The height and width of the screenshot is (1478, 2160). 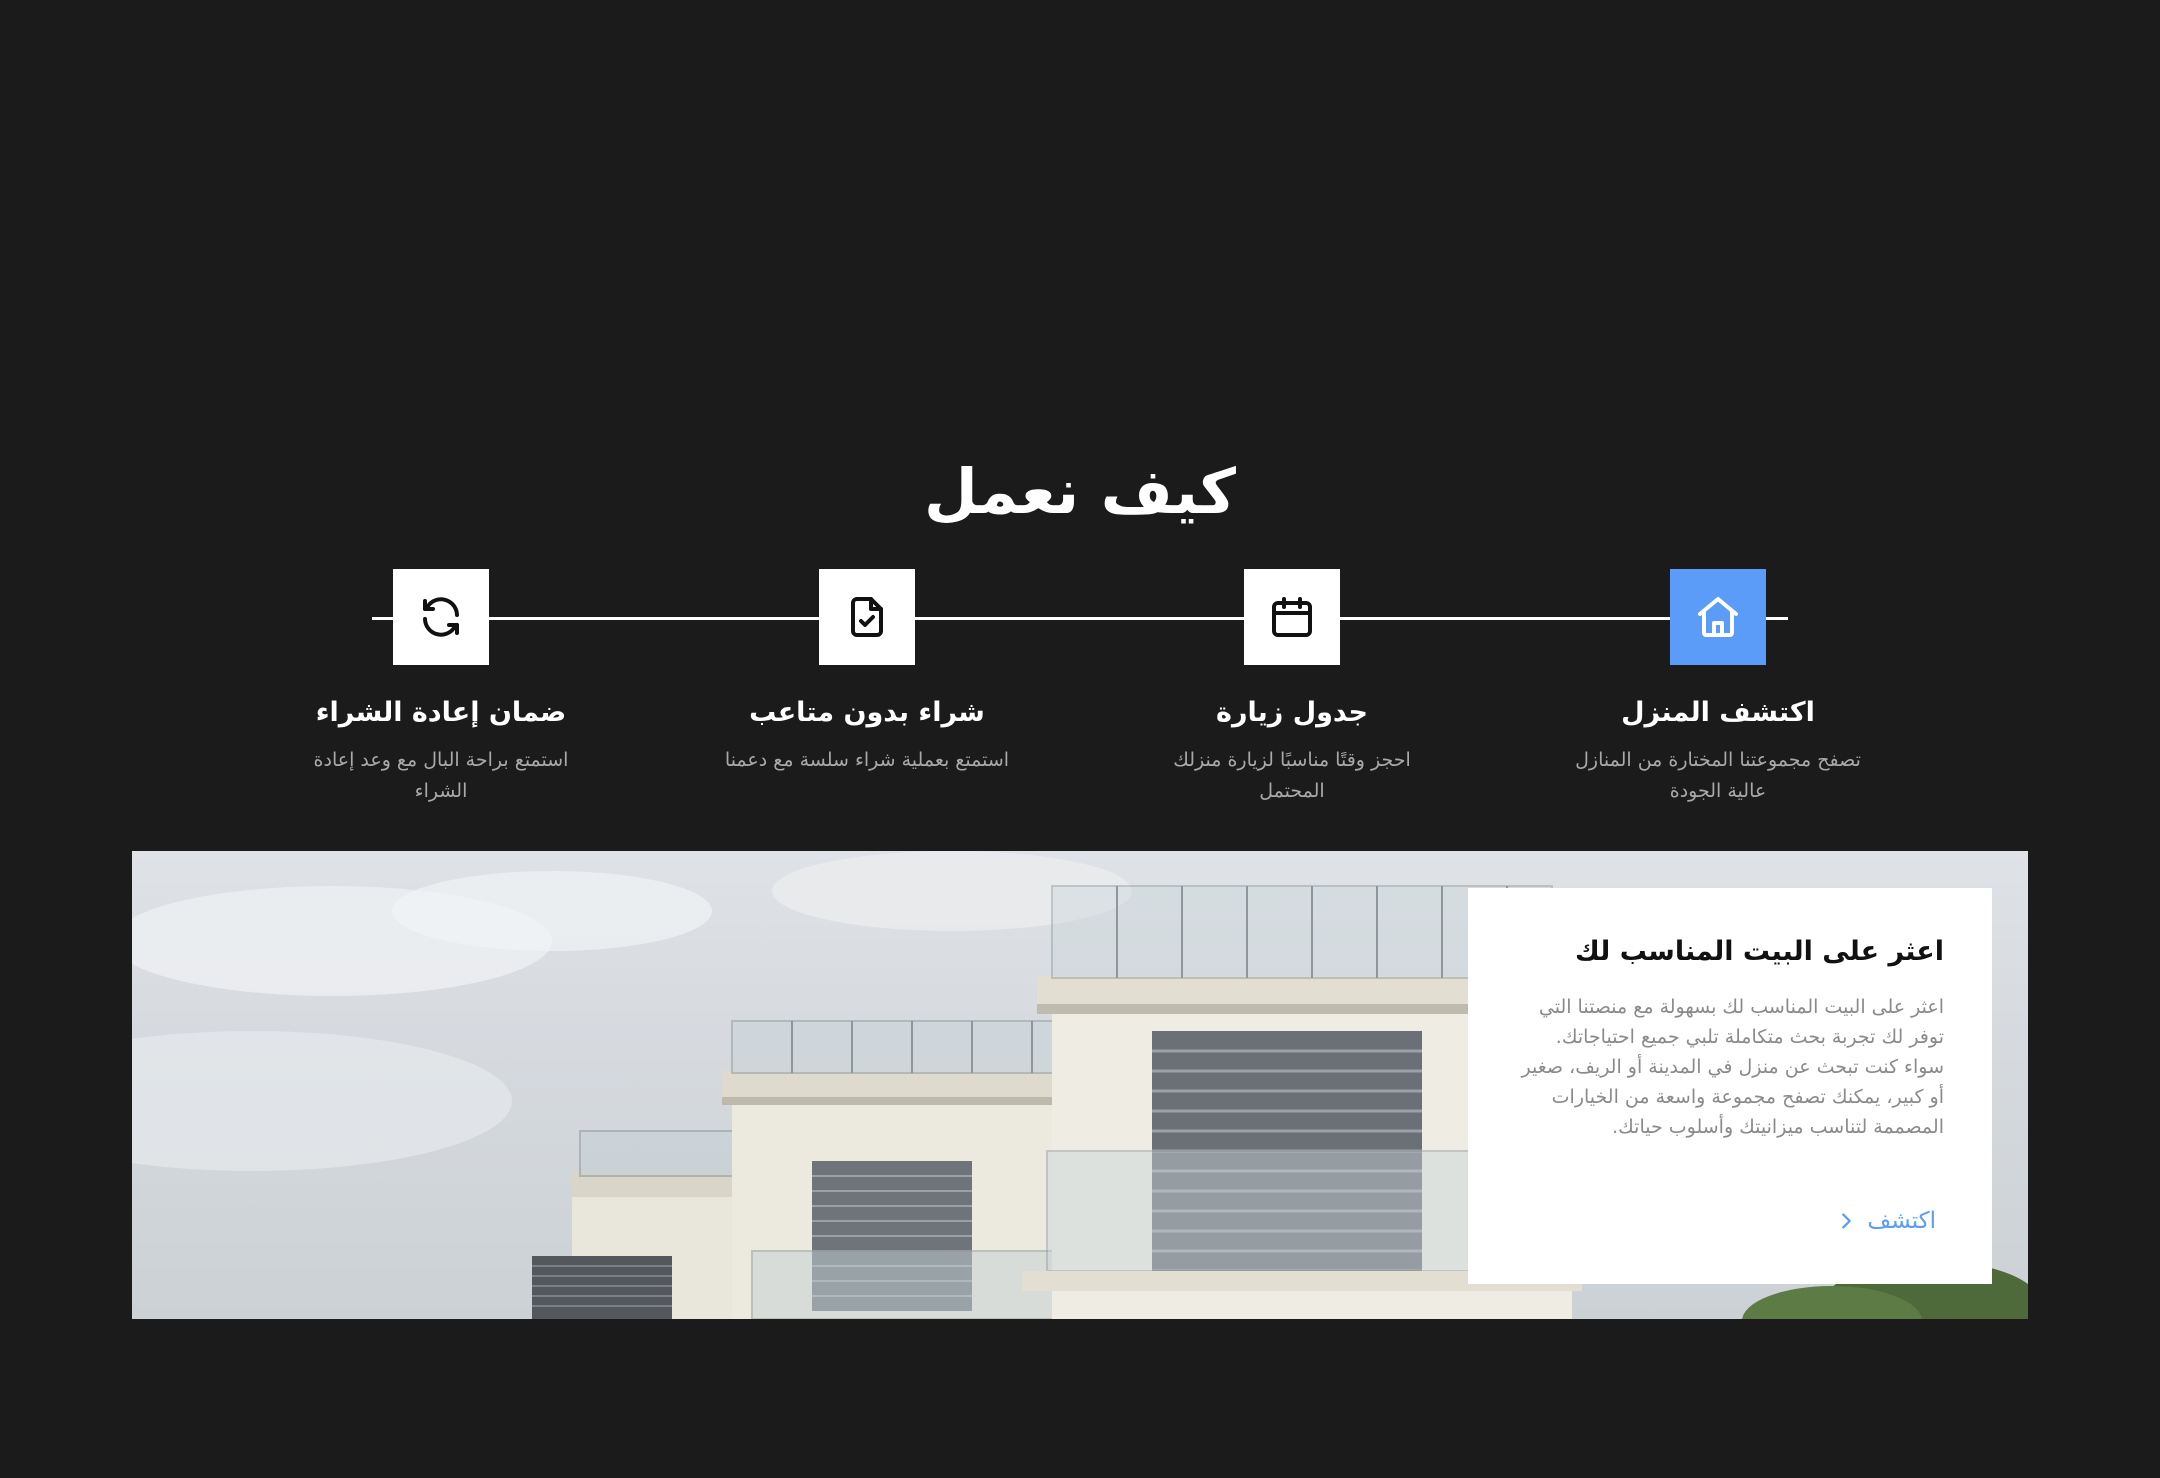 What do you see at coordinates (1292, 775) in the screenshot?
I see `step-description: احجز وقتًا مناسبًا لزيارة منزلك المحتمل` at bounding box center [1292, 775].